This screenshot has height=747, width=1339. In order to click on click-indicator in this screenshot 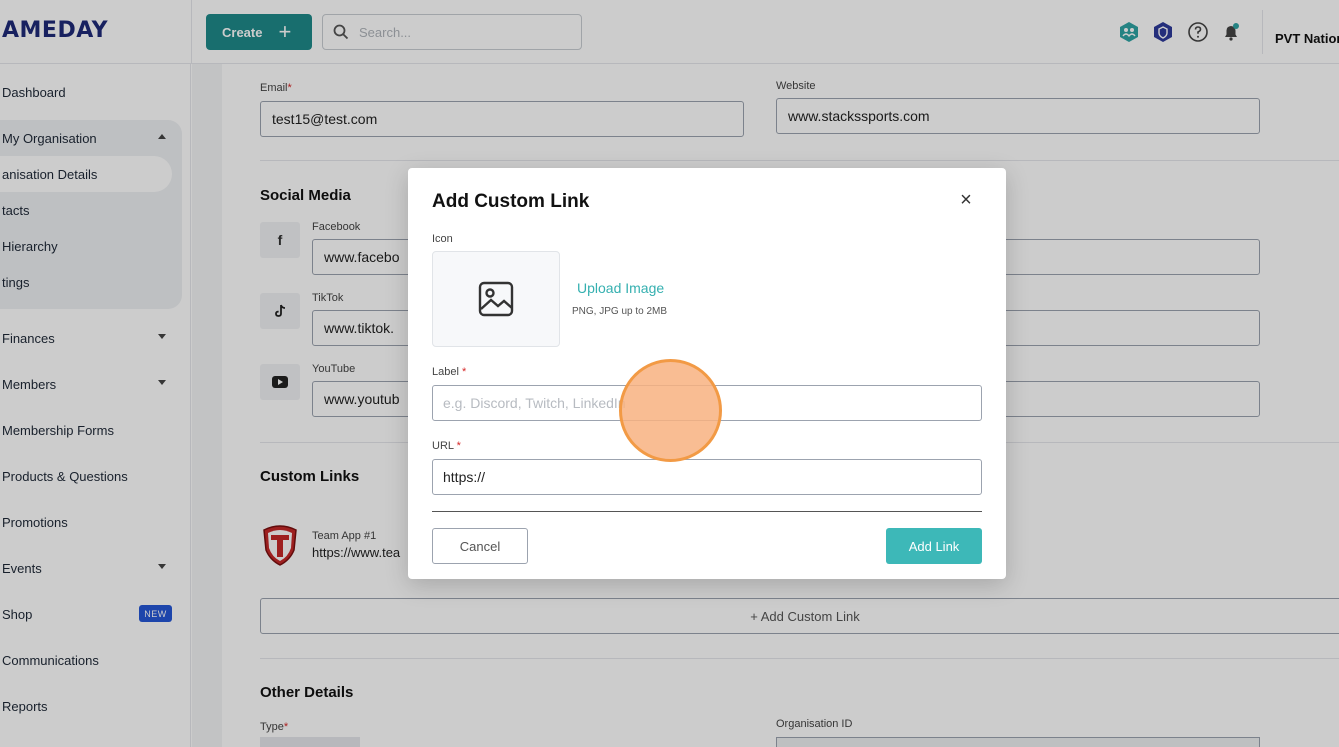, I will do `click(670, 410)`.